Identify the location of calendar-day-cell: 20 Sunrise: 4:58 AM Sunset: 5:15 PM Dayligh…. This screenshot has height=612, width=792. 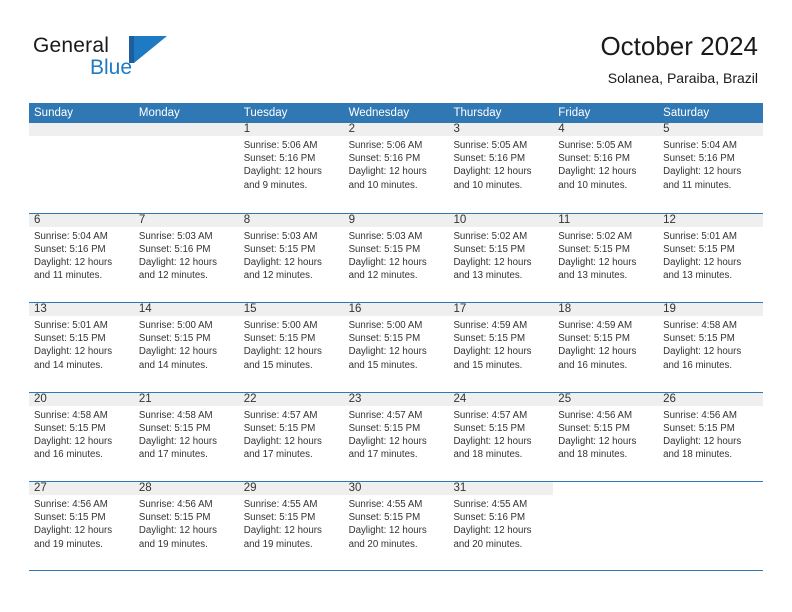
(81, 436).